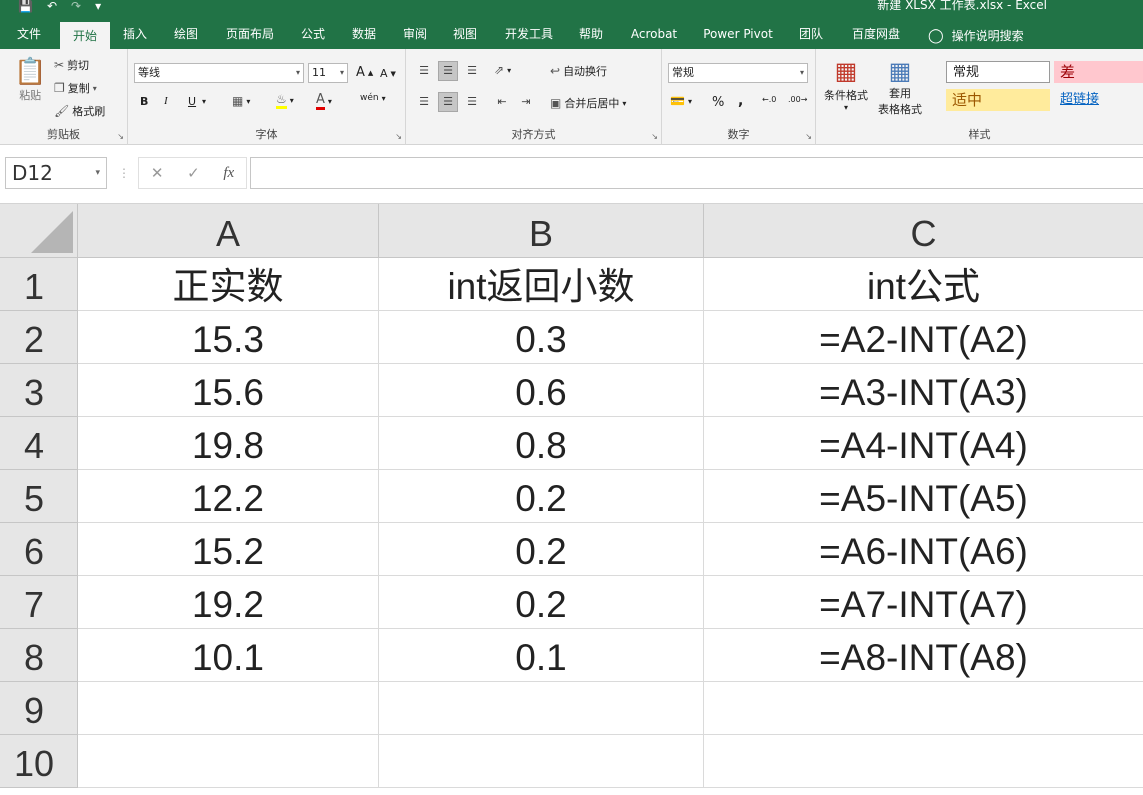 The width and height of the screenshot is (1143, 795). I want to click on row-header: 9, so click(39, 708).